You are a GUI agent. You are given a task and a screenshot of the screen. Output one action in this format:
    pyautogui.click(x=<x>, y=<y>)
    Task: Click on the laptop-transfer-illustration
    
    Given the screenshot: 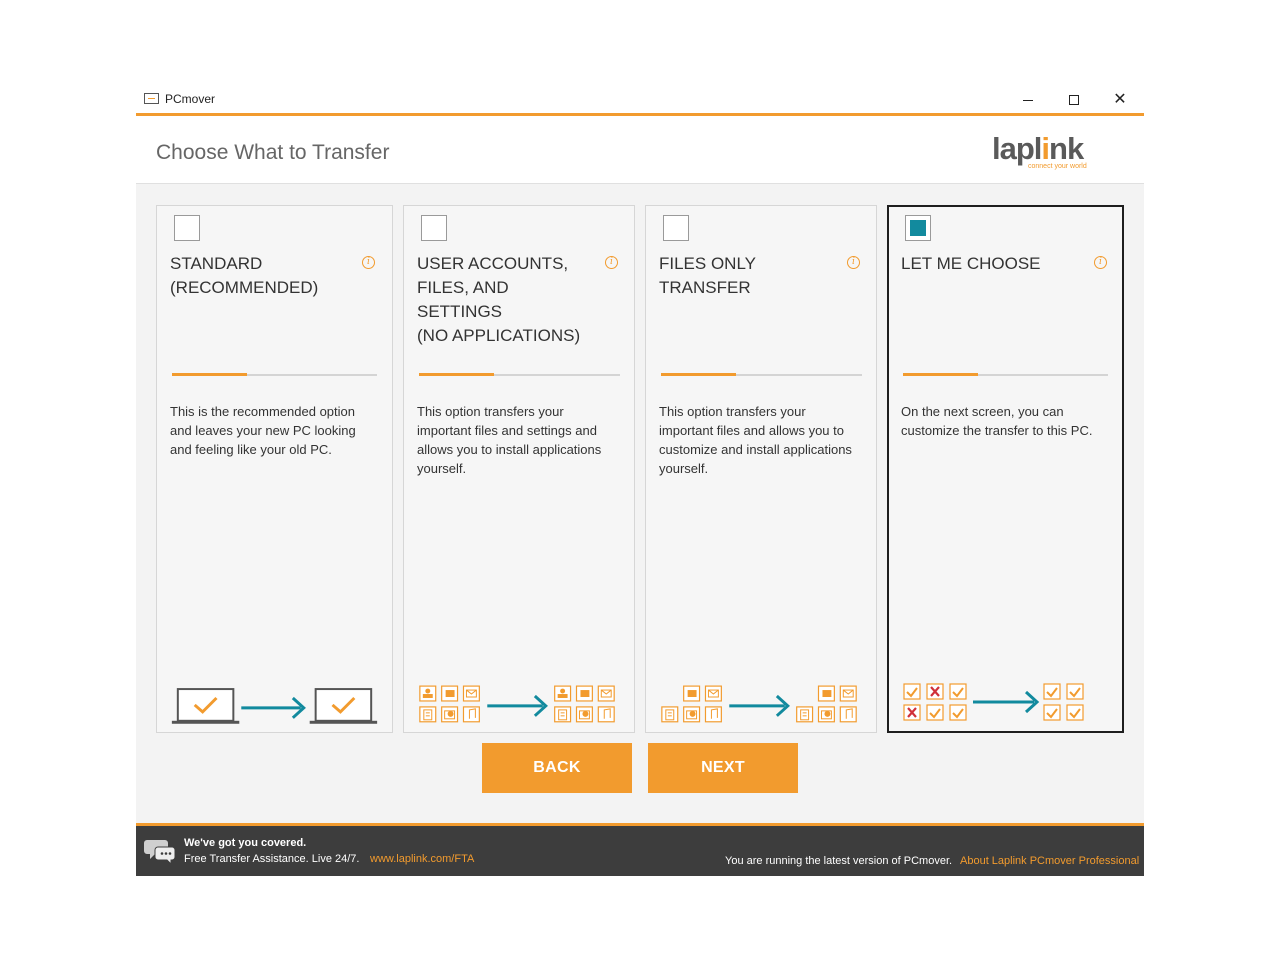 What is the action you would take?
    pyautogui.click(x=274, y=706)
    